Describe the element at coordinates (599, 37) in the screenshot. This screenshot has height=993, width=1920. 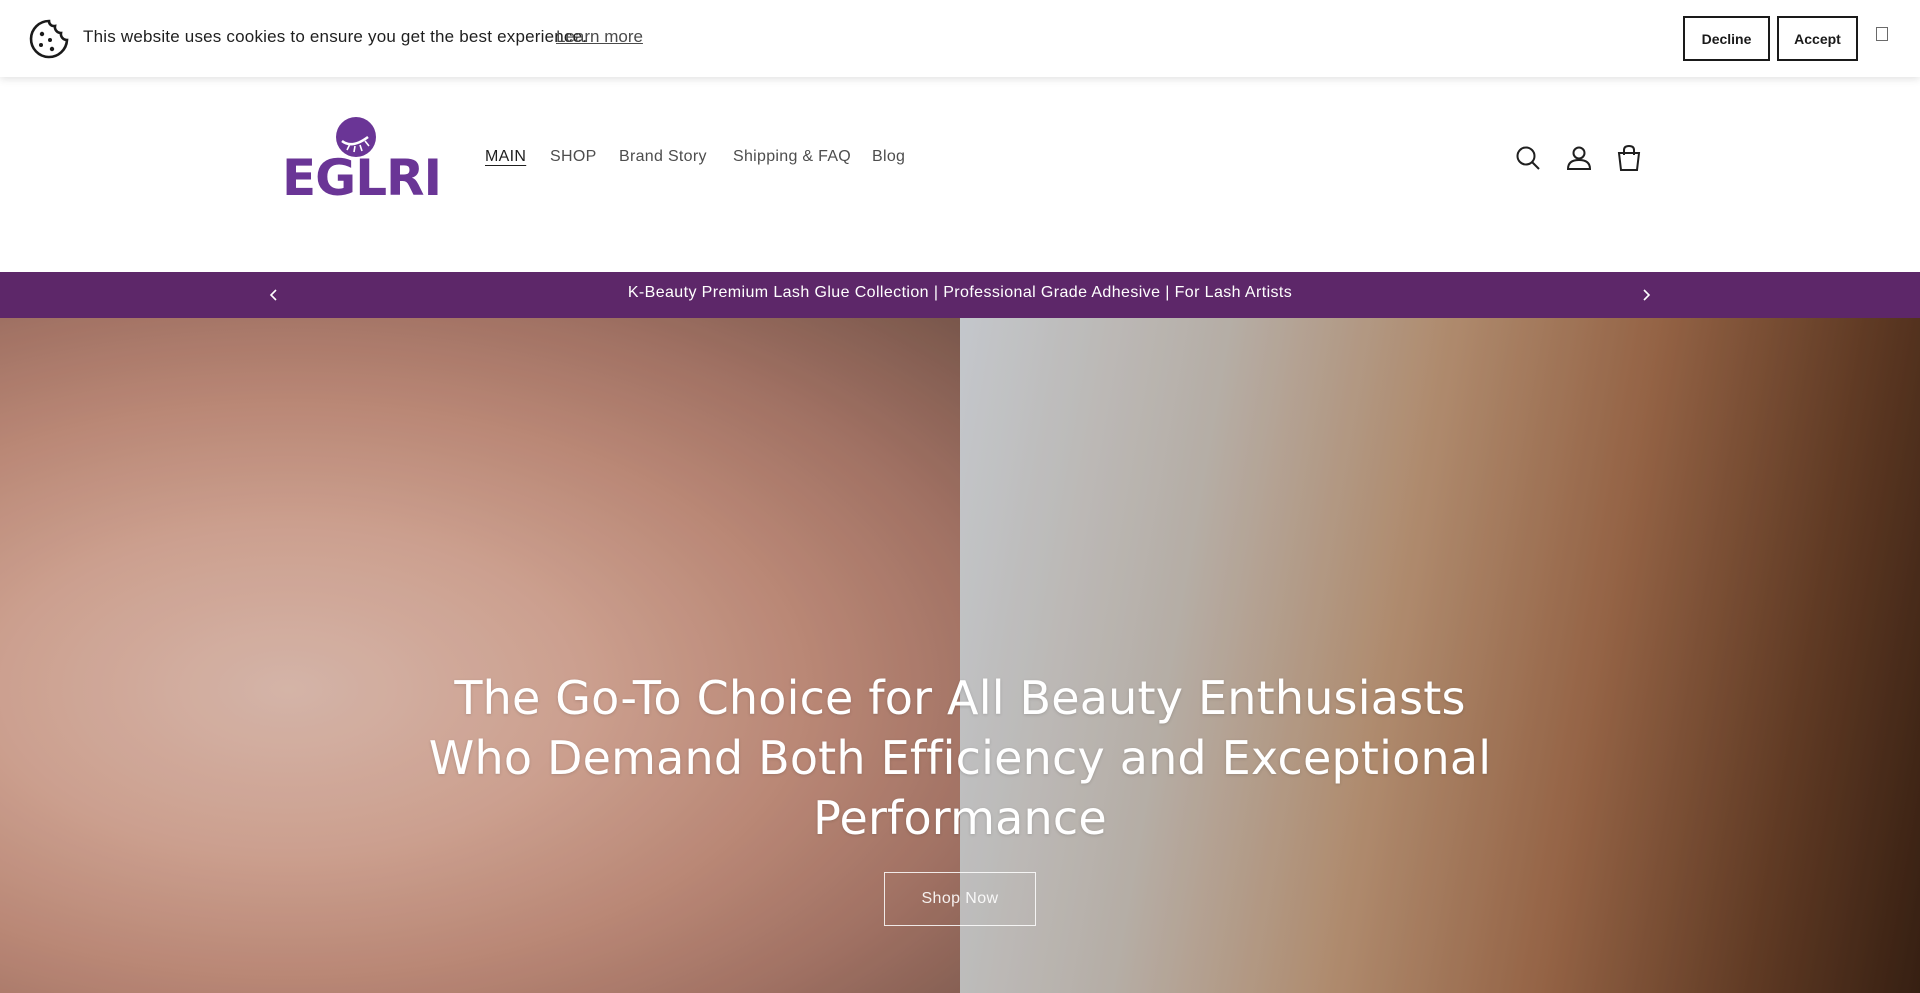
I see `learn-more-link: Learn more` at that location.